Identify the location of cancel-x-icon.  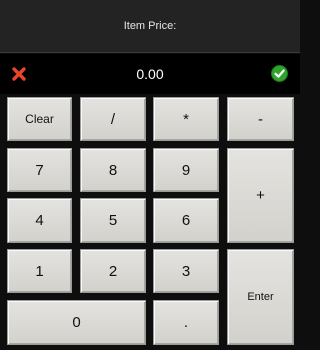
(19, 74).